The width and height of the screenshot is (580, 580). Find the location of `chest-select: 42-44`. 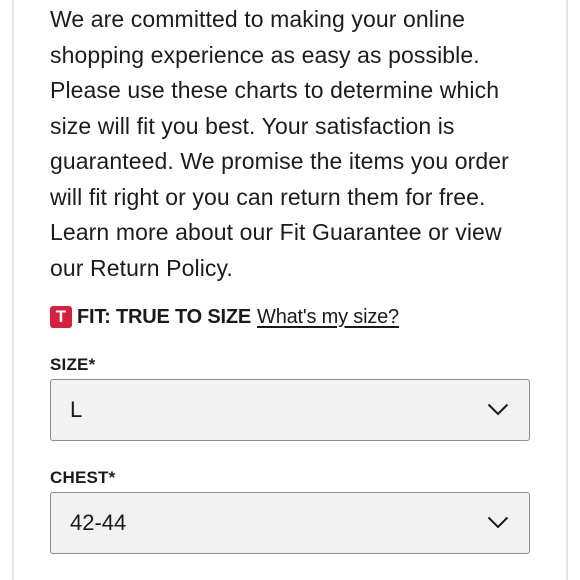

chest-select: 42-44 is located at coordinates (290, 523).